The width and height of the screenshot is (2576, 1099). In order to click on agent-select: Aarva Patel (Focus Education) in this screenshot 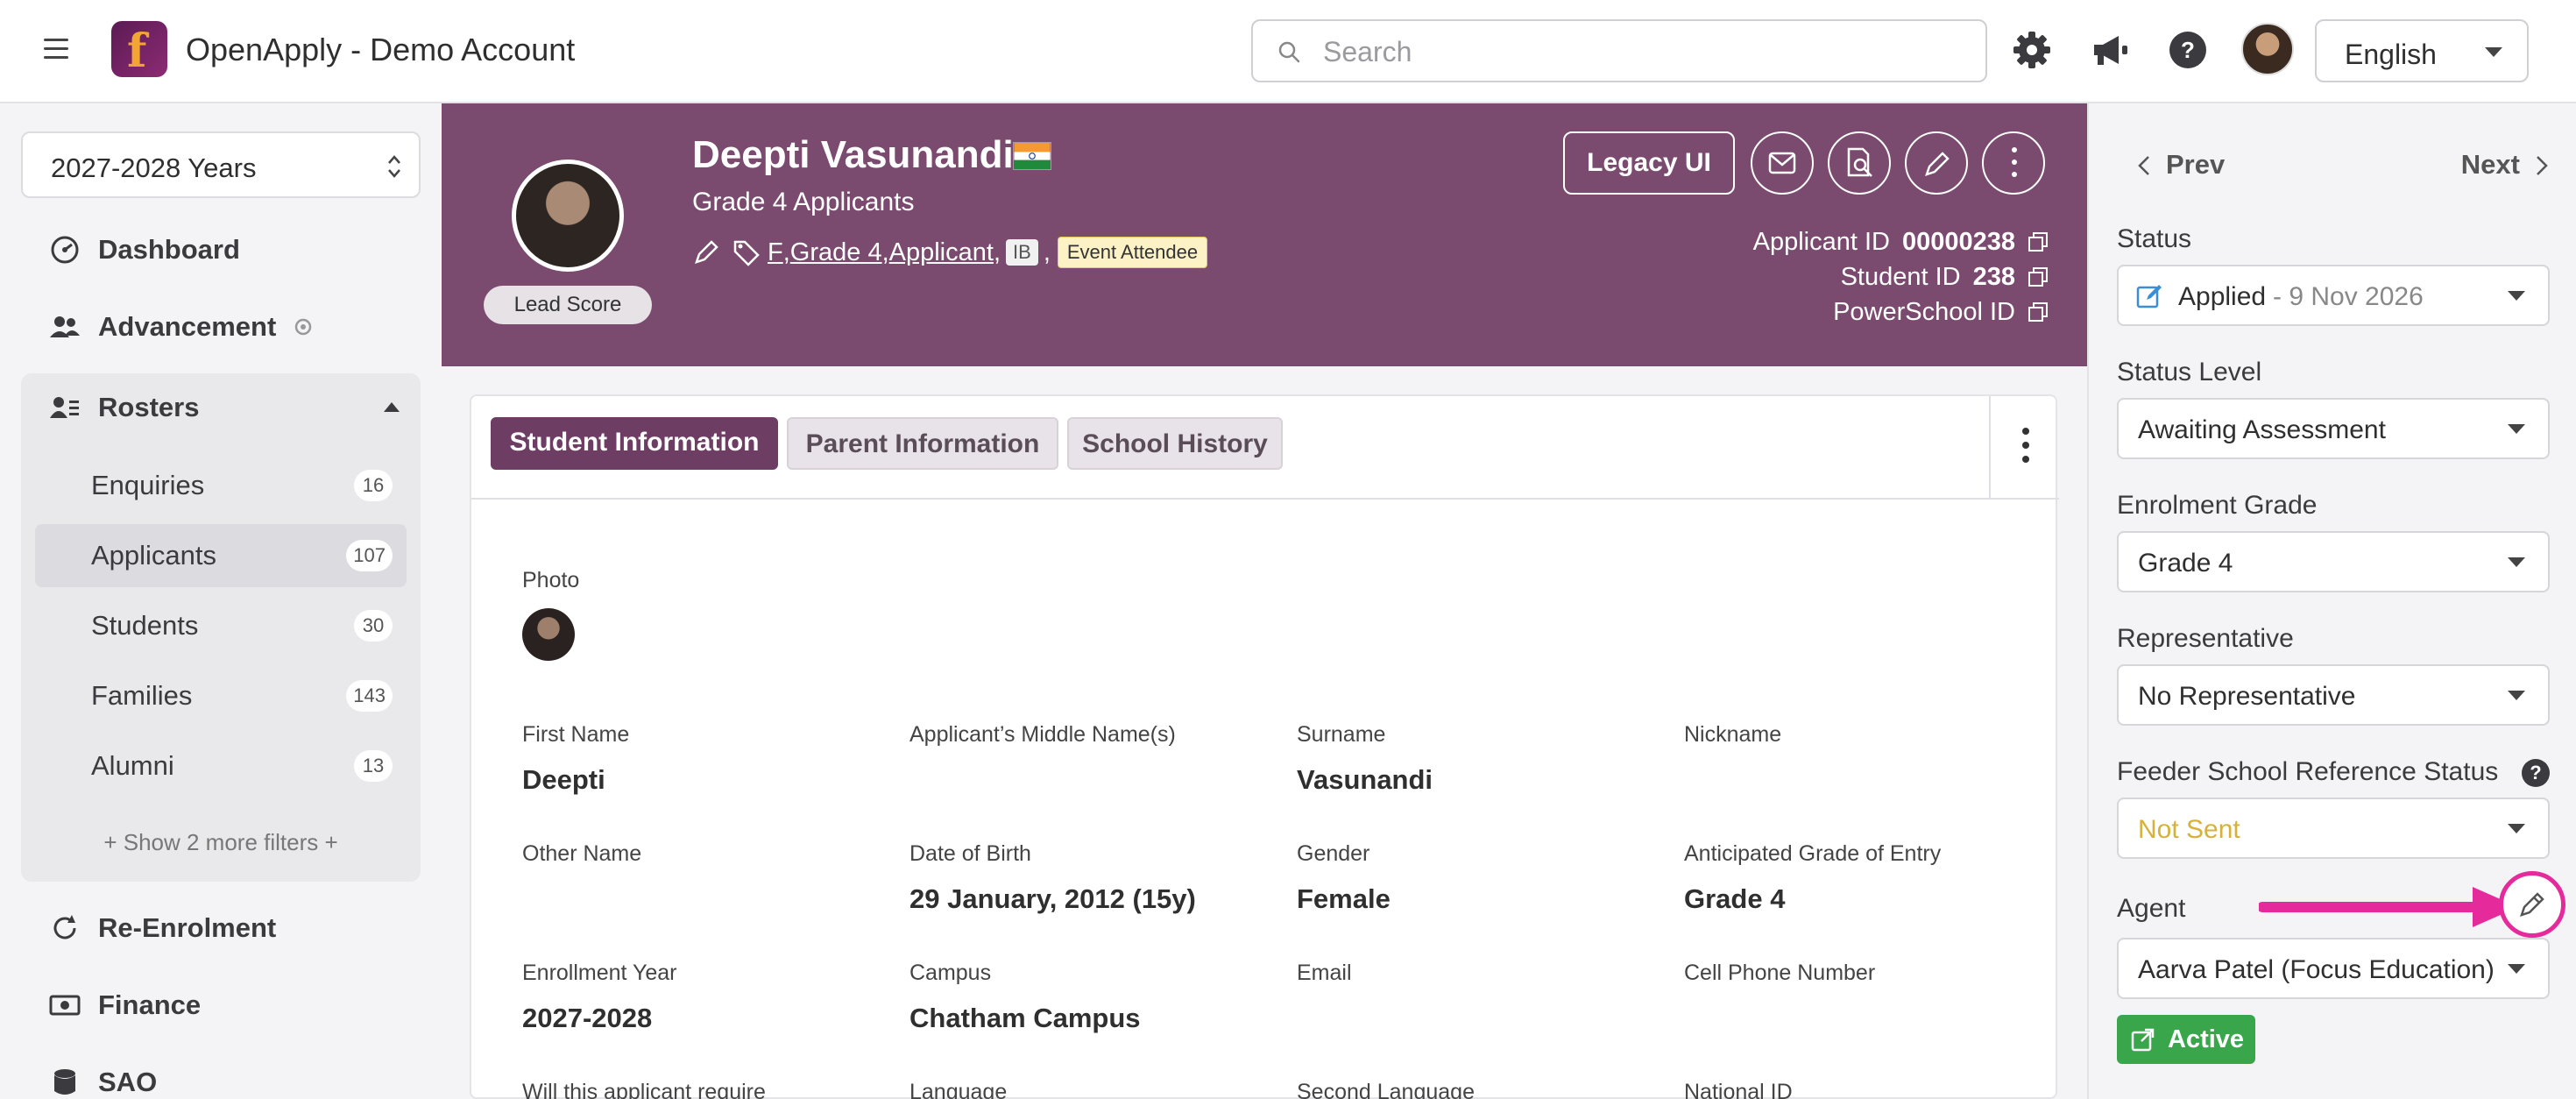, I will do `click(2333, 968)`.